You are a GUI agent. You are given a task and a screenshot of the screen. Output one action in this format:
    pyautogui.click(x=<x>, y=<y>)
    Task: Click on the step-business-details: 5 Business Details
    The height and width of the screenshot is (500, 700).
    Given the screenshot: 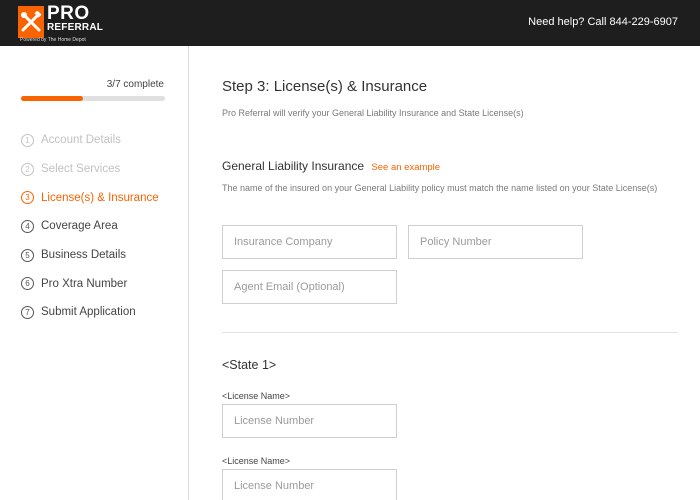 What is the action you would take?
    pyautogui.click(x=90, y=255)
    